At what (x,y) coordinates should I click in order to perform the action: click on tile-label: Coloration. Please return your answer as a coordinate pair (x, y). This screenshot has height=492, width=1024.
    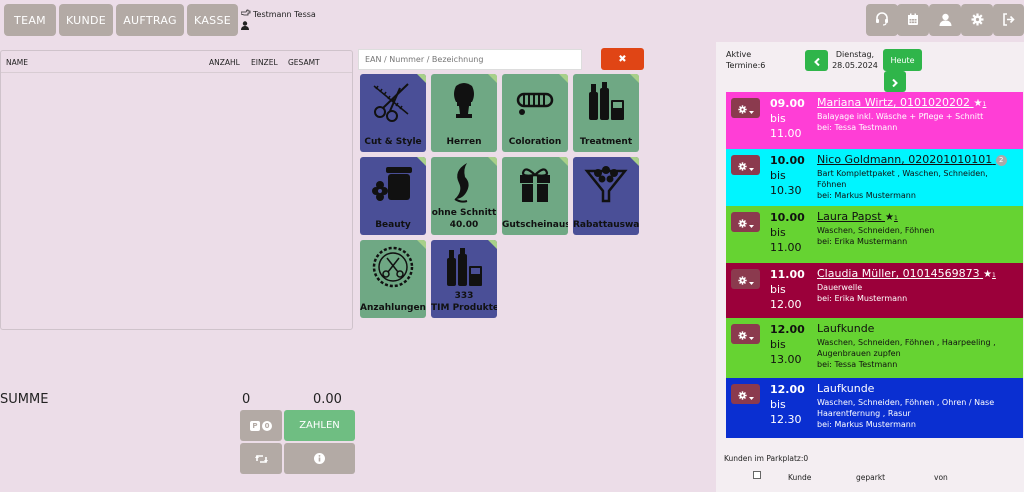
    Looking at the image, I should click on (535, 142).